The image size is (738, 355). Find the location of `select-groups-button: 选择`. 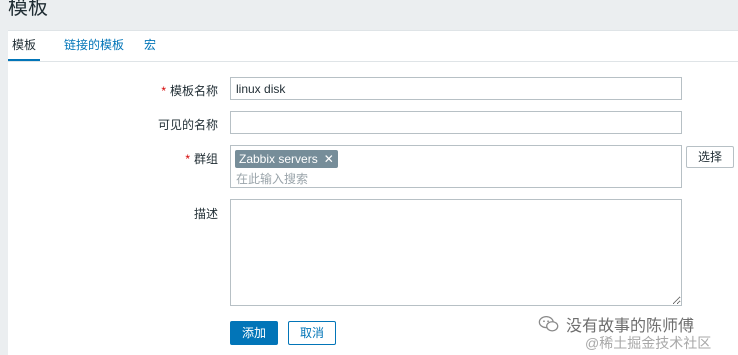

select-groups-button: 选择 is located at coordinates (710, 157).